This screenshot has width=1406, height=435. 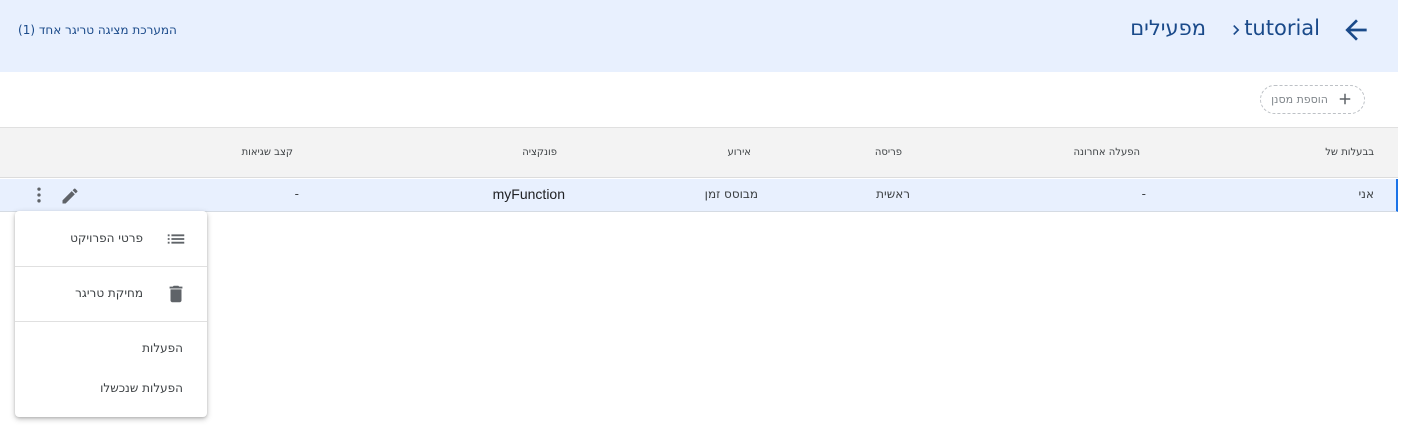 I want to click on pencil-icon, so click(x=70, y=196).